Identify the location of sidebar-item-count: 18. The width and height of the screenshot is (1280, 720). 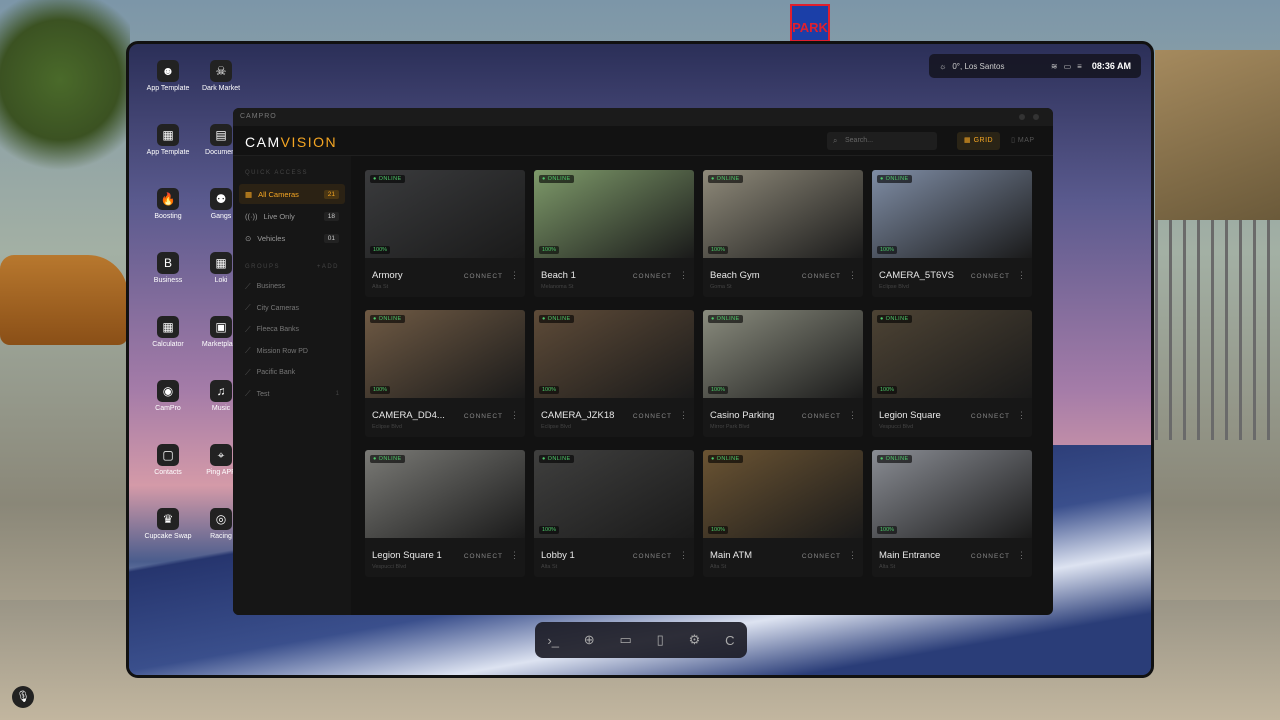
(331, 216).